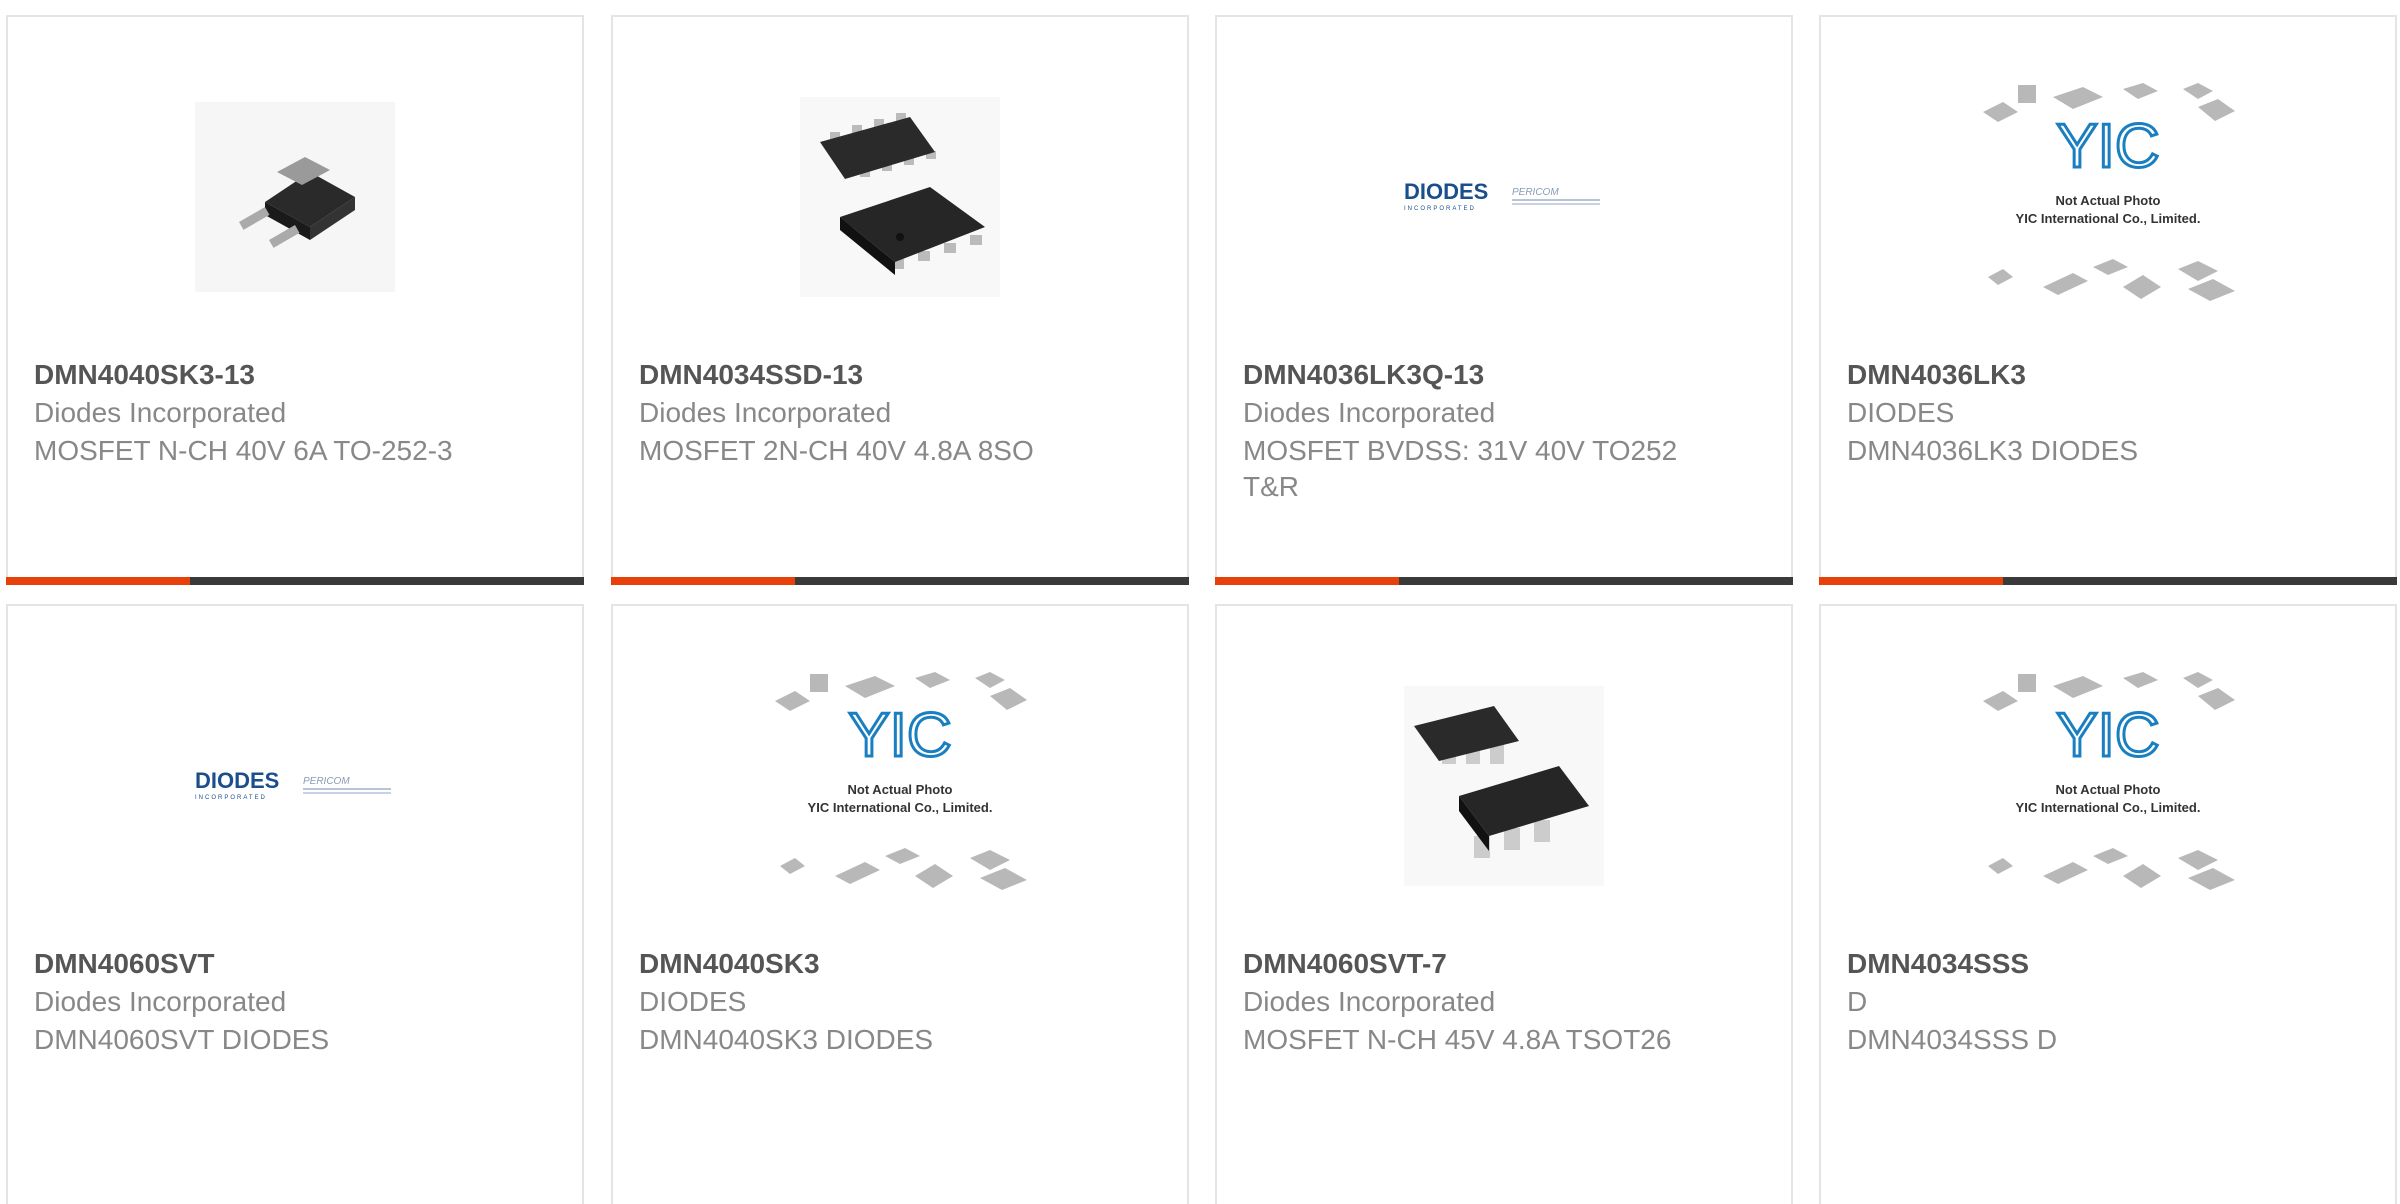 This screenshot has width=2400, height=1204. What do you see at coordinates (1952, 1039) in the screenshot?
I see `description: DMN4034SSS D` at bounding box center [1952, 1039].